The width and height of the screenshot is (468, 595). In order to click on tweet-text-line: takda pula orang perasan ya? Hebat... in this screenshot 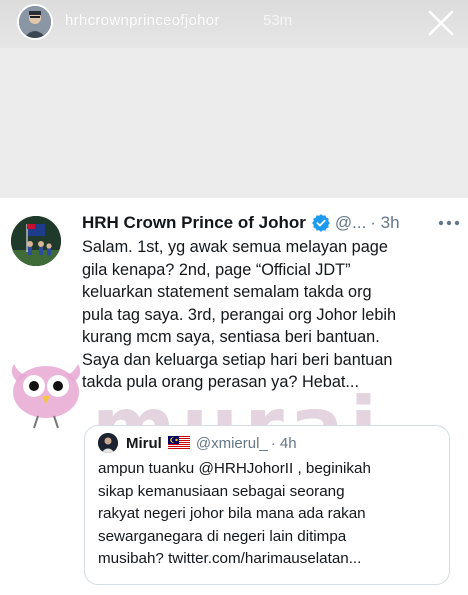, I will do `click(220, 382)`.